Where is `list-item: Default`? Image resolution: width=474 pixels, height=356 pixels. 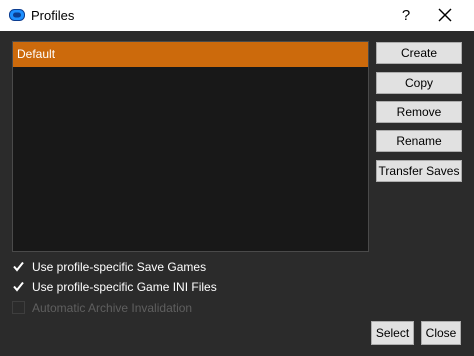
list-item: Default is located at coordinates (190, 54).